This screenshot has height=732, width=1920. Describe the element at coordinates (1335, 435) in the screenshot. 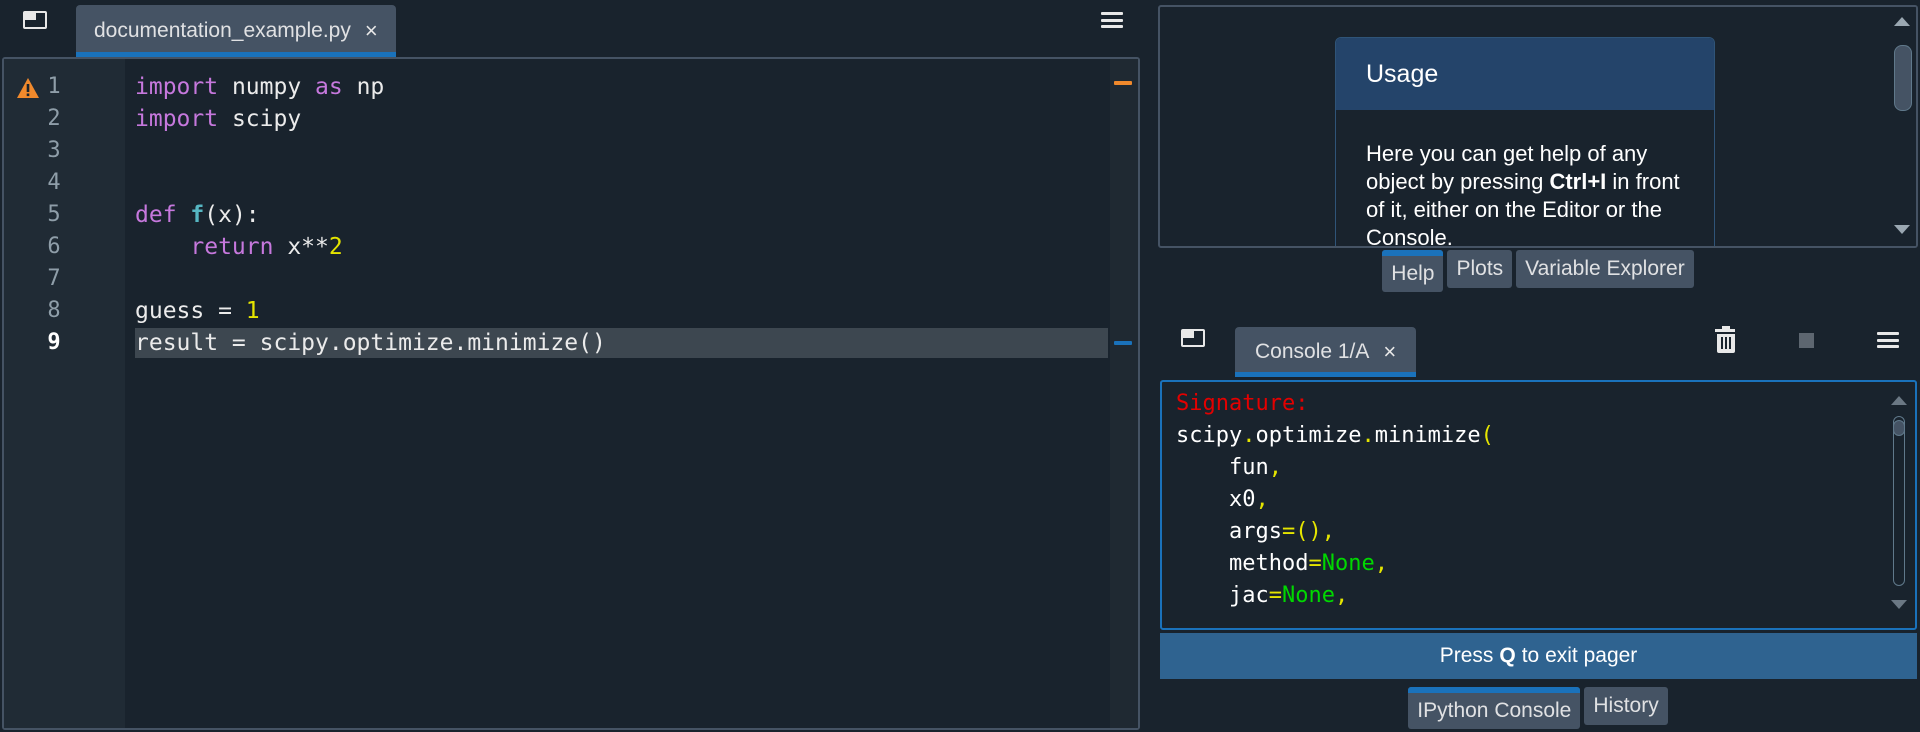

I see `signature-call: scipy.optimize.minimize(` at that location.